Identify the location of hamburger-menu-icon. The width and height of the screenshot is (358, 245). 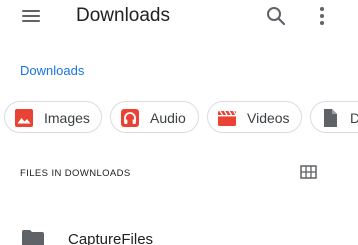
(32, 16).